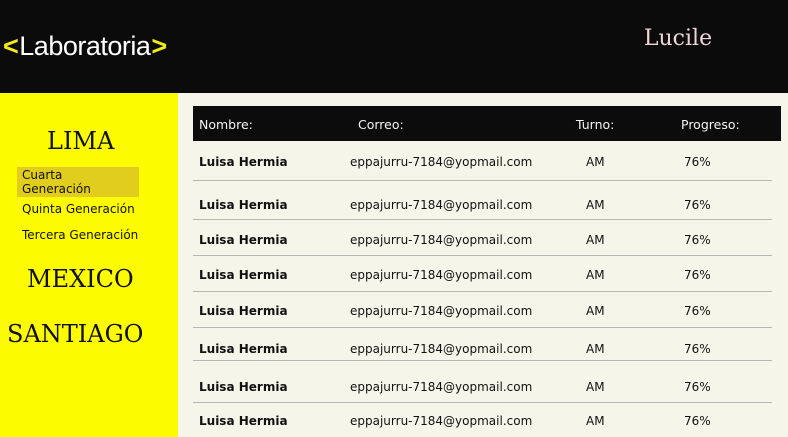 This screenshot has height=437, width=788. Describe the element at coordinates (678, 38) in the screenshot. I see `user-name: Lucile` at that location.